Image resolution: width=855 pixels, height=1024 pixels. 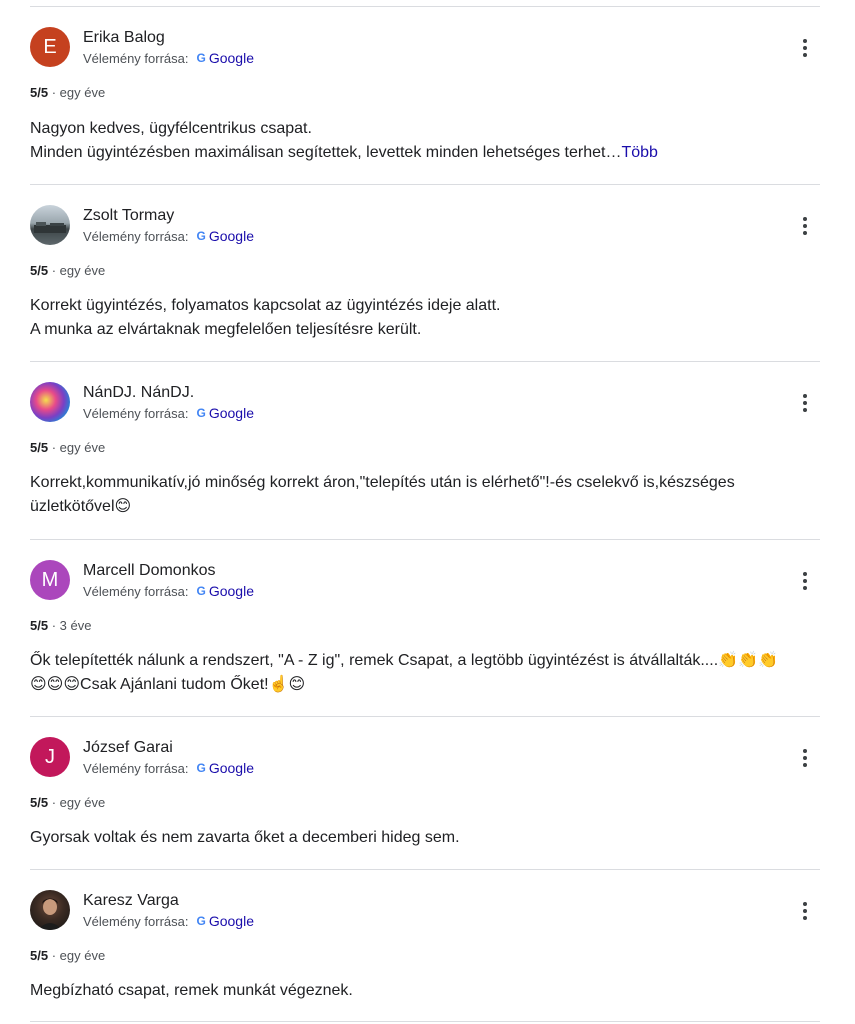 What do you see at coordinates (168, 684) in the screenshot?
I see `review-text-line: 😊😊😊Csak Ajánlani tudom Őket!☝️😊` at bounding box center [168, 684].